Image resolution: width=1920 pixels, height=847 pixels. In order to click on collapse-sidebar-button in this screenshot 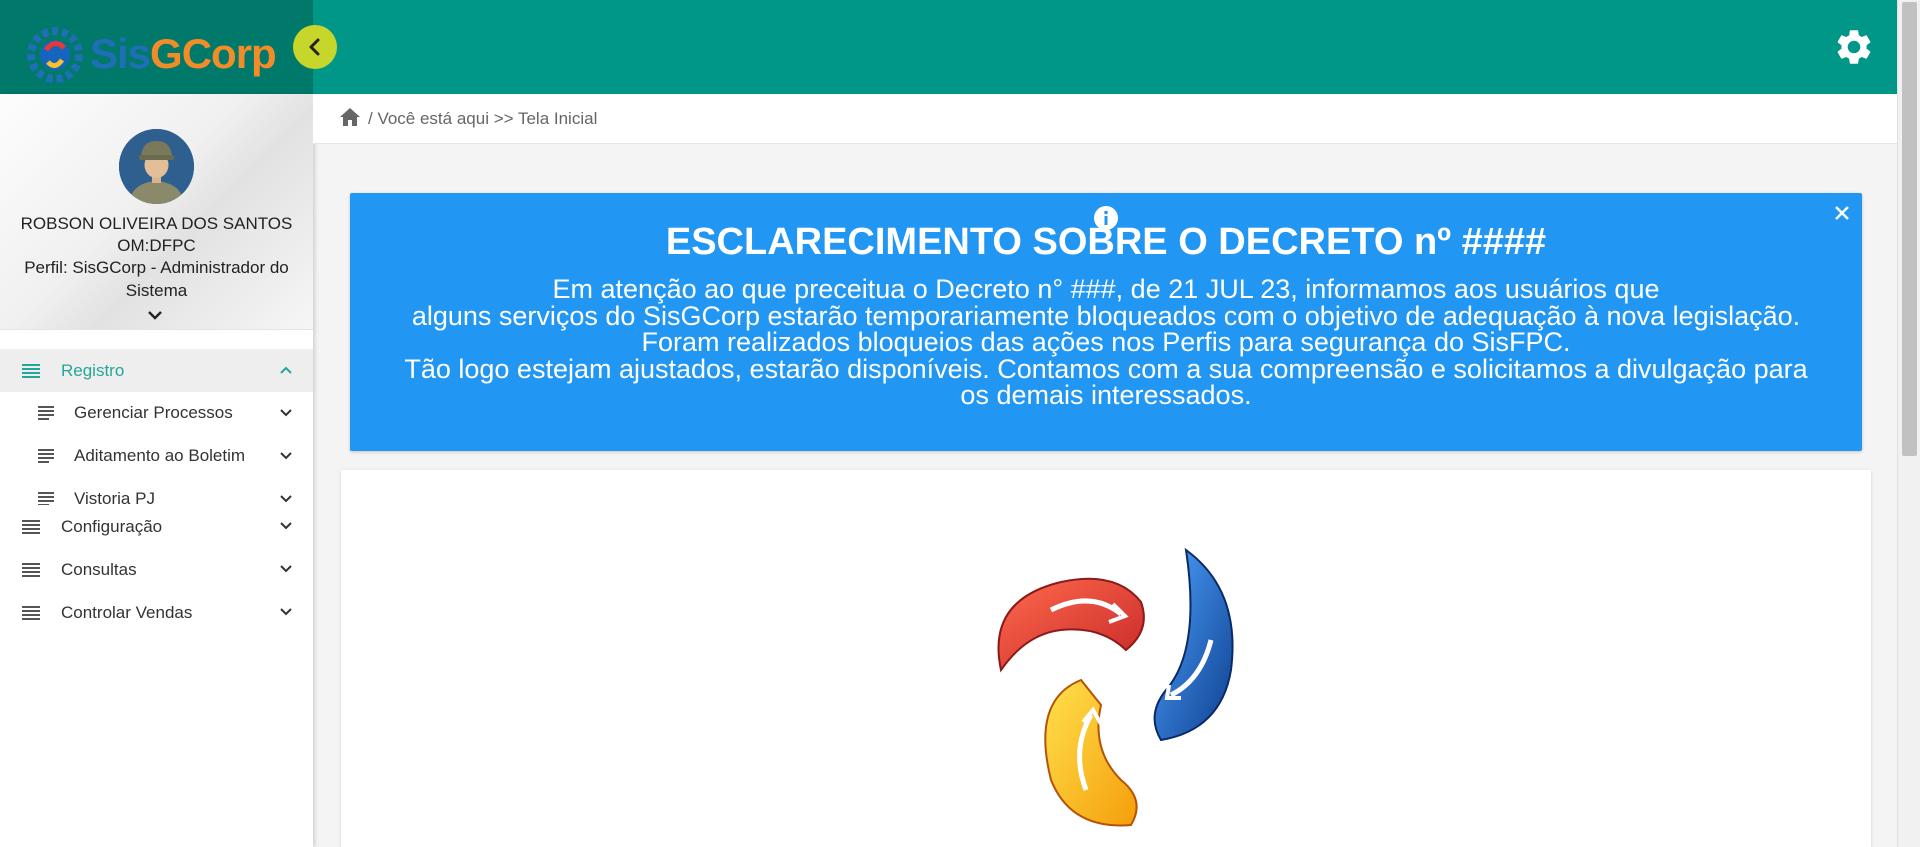, I will do `click(315, 47)`.